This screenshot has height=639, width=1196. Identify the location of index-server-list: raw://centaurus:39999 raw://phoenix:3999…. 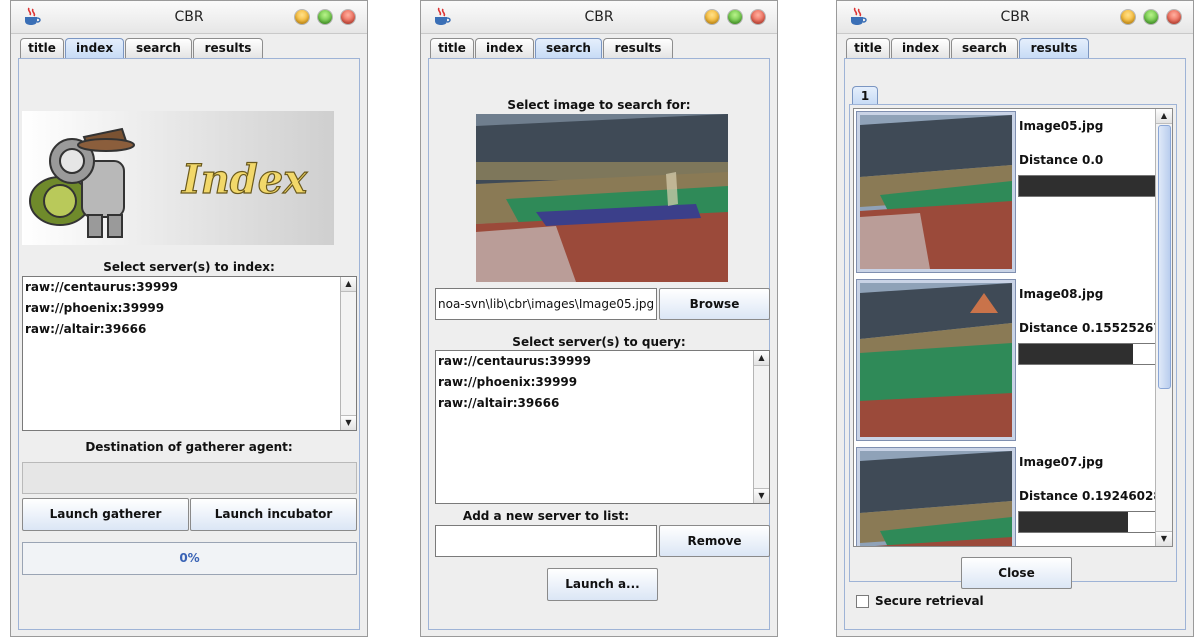
(189, 353).